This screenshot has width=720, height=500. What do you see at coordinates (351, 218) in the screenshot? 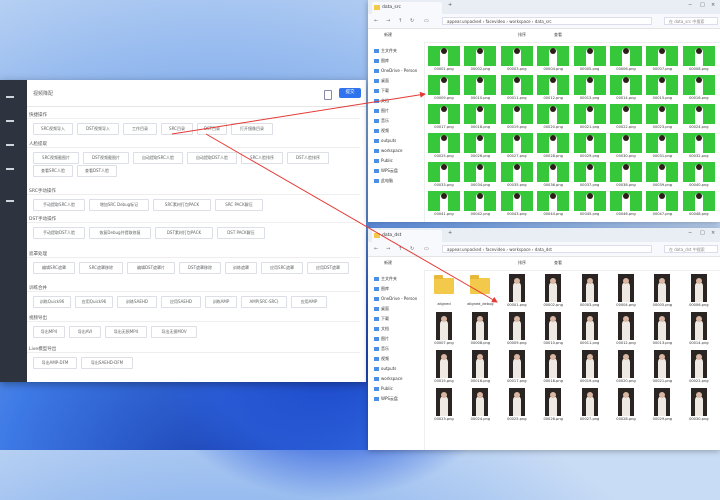
I see `arrow-dst-dir` at bounding box center [351, 218].